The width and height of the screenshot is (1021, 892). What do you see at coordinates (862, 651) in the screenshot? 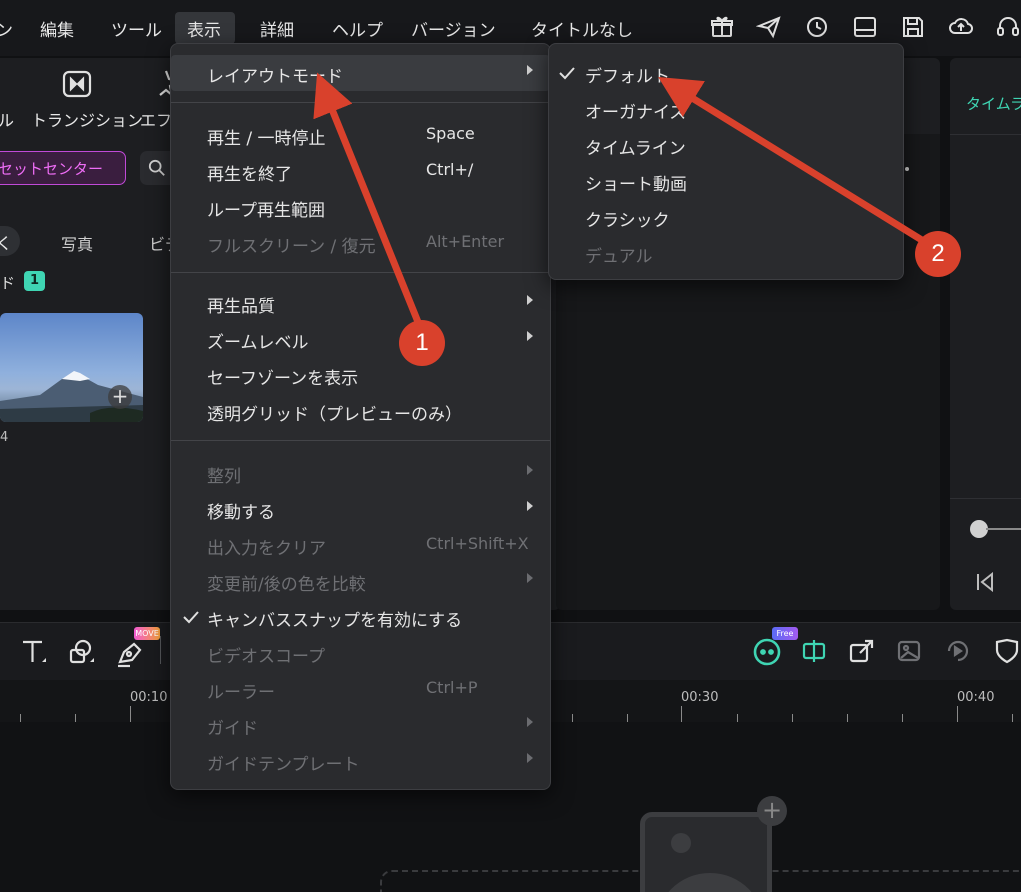
I see `export-clip-icon` at bounding box center [862, 651].